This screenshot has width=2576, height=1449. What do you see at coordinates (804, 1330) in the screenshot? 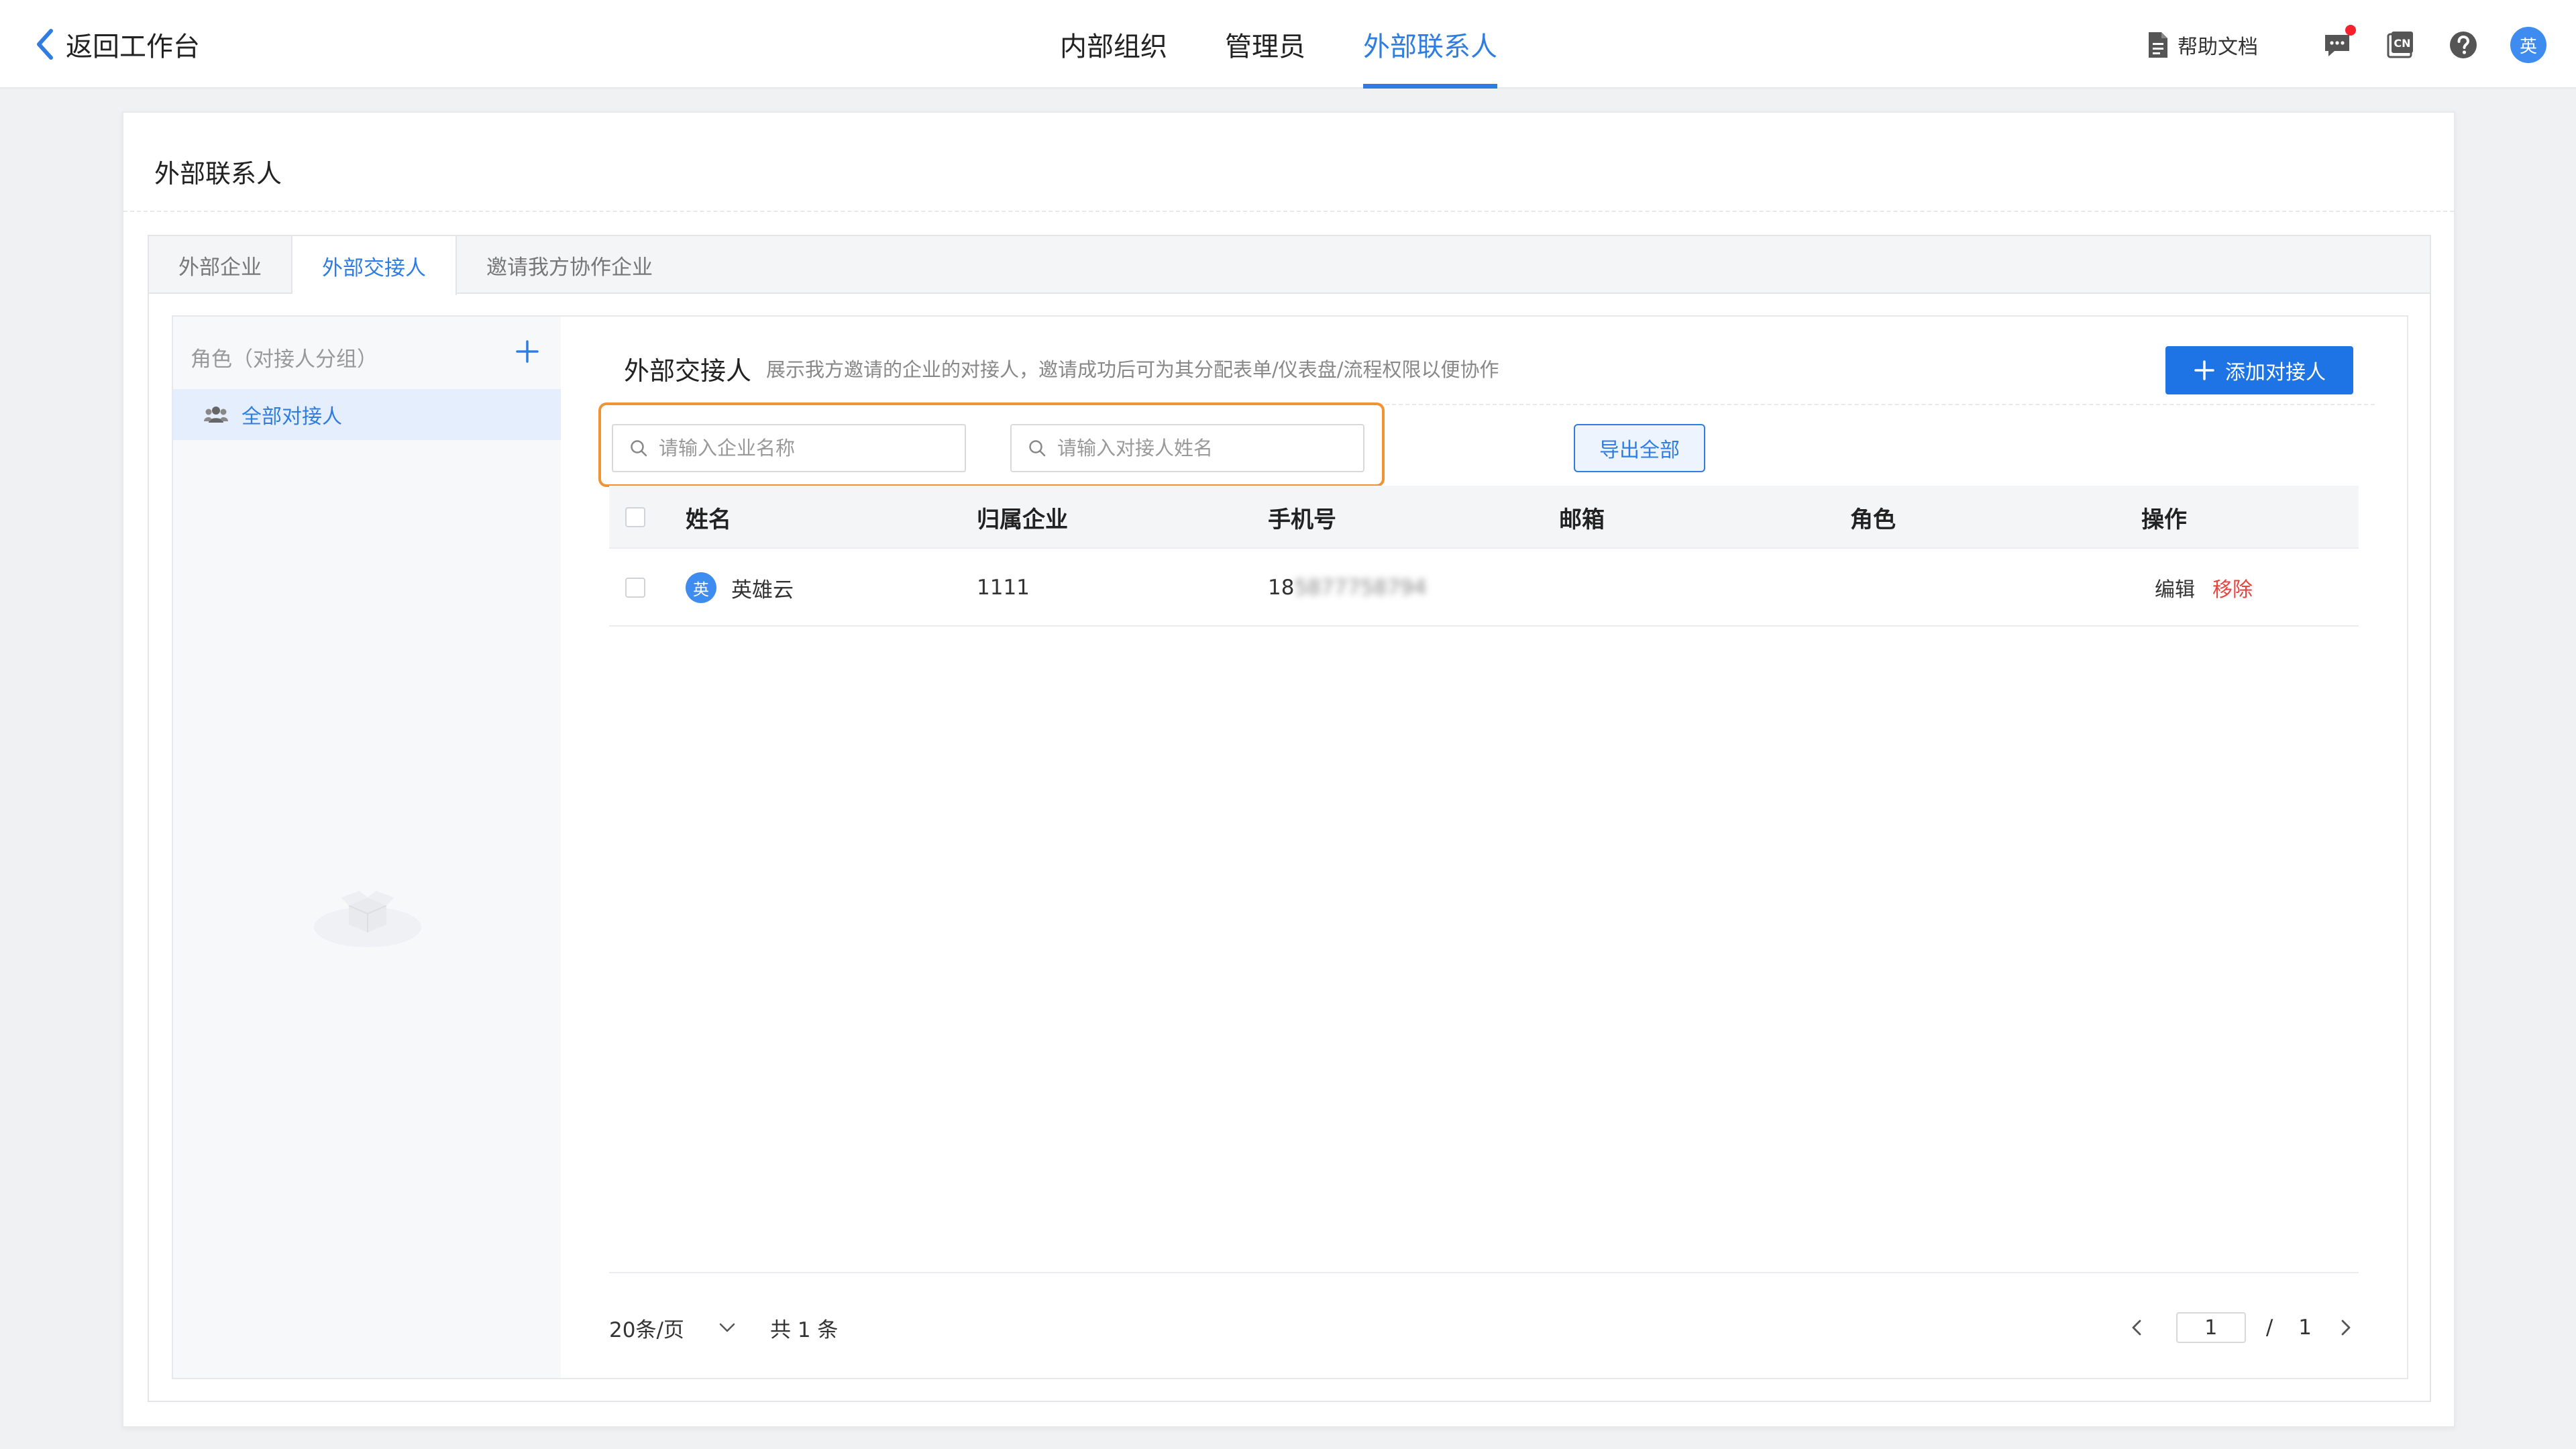
I see `total-count: 共 1 条` at bounding box center [804, 1330].